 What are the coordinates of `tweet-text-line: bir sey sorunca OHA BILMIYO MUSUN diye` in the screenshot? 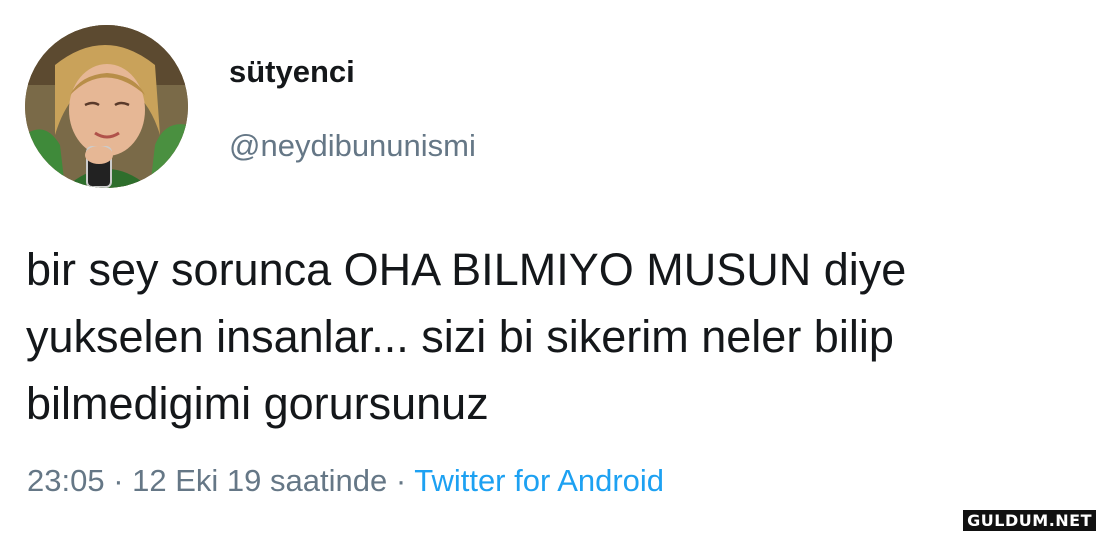 It's located at (466, 269).